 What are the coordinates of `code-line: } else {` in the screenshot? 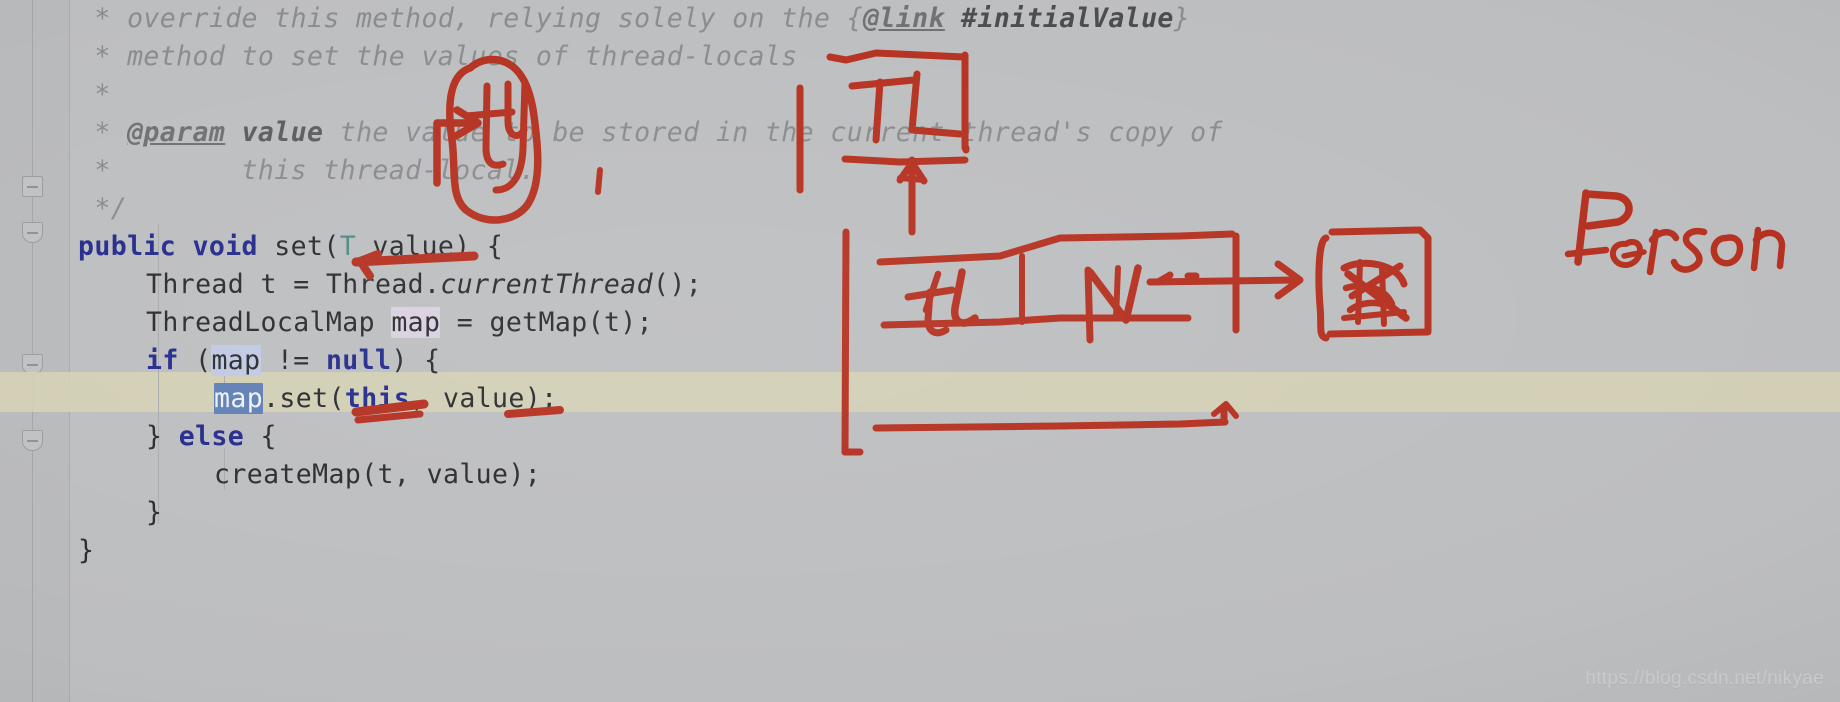 It's located at (177, 437).